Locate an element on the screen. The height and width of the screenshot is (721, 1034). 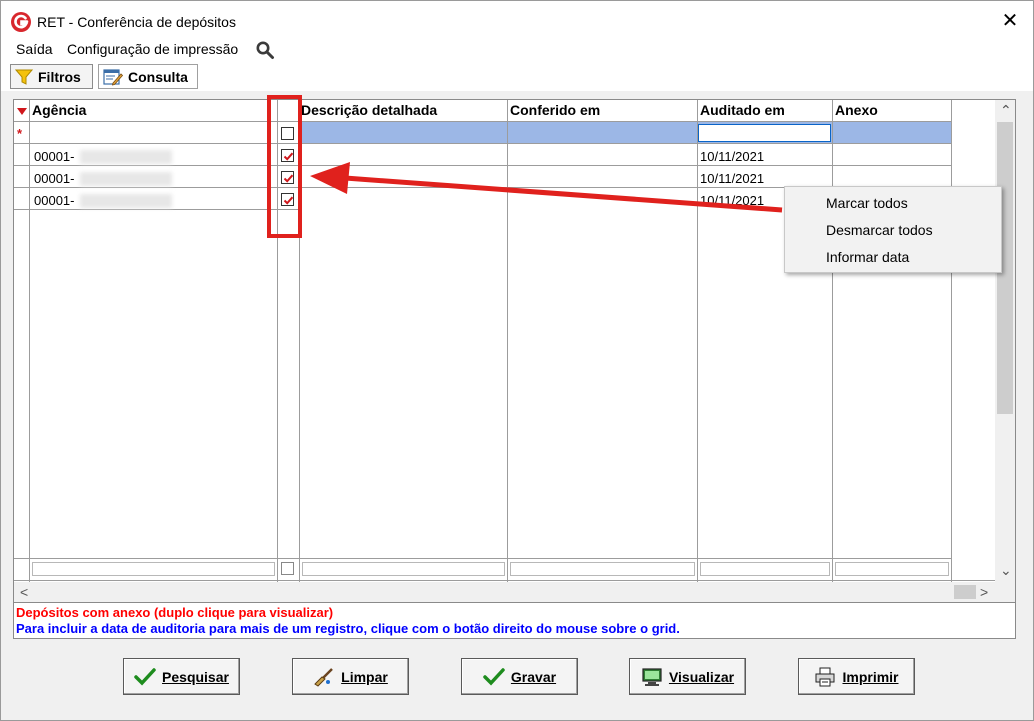
vertical-scrollbar: ⌃ ⌄ is located at coordinates (1005, 341).